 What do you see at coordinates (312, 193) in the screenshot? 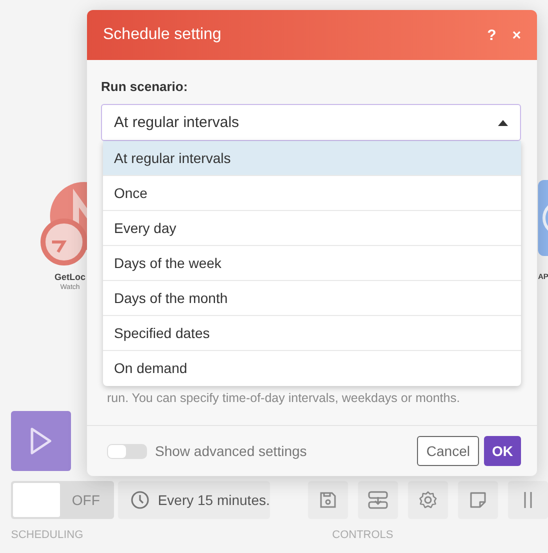
I see `dropdown-option: Once` at bounding box center [312, 193].